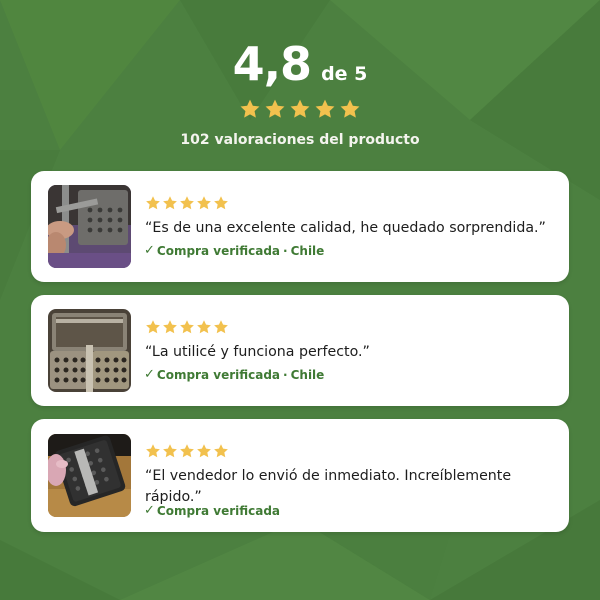 The image size is (600, 600). What do you see at coordinates (300, 140) in the screenshot?
I see `review-count: 102 valoraciones del producto` at bounding box center [300, 140].